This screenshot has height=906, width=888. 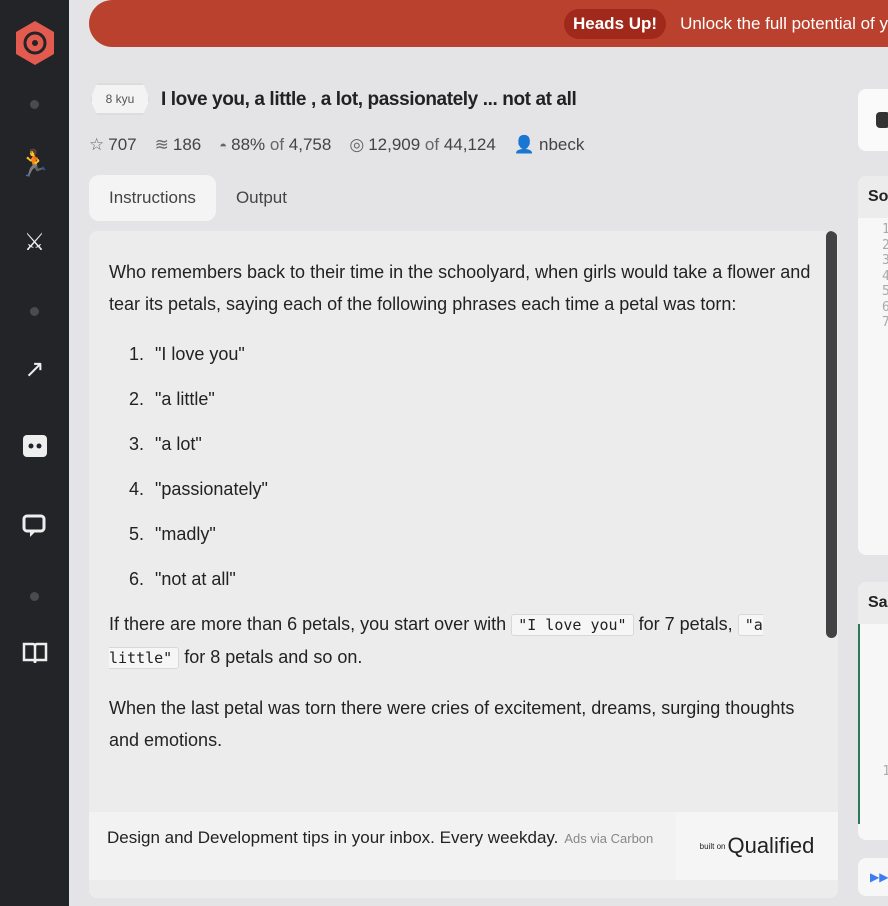 What do you see at coordinates (483, 444) in the screenshot?
I see `list-item: "a lot"` at bounding box center [483, 444].